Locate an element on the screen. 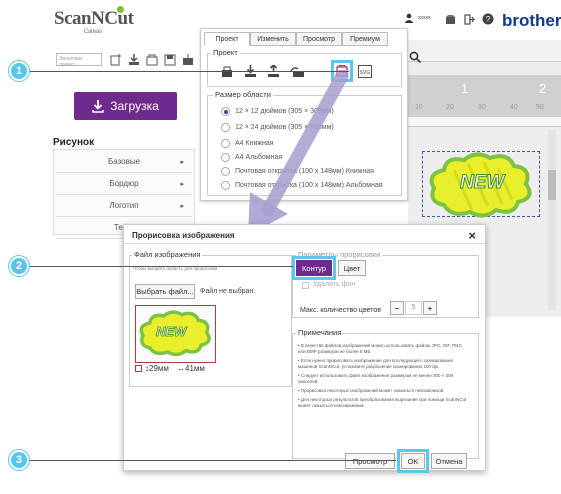 The width and height of the screenshot is (561, 494). category-label: Базовые is located at coordinates (124, 161).